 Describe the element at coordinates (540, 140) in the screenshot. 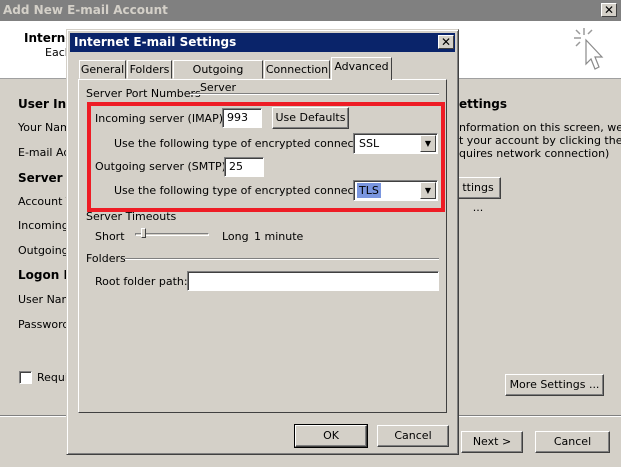

I see `test-desc-line2: t your account by clicking the` at that location.